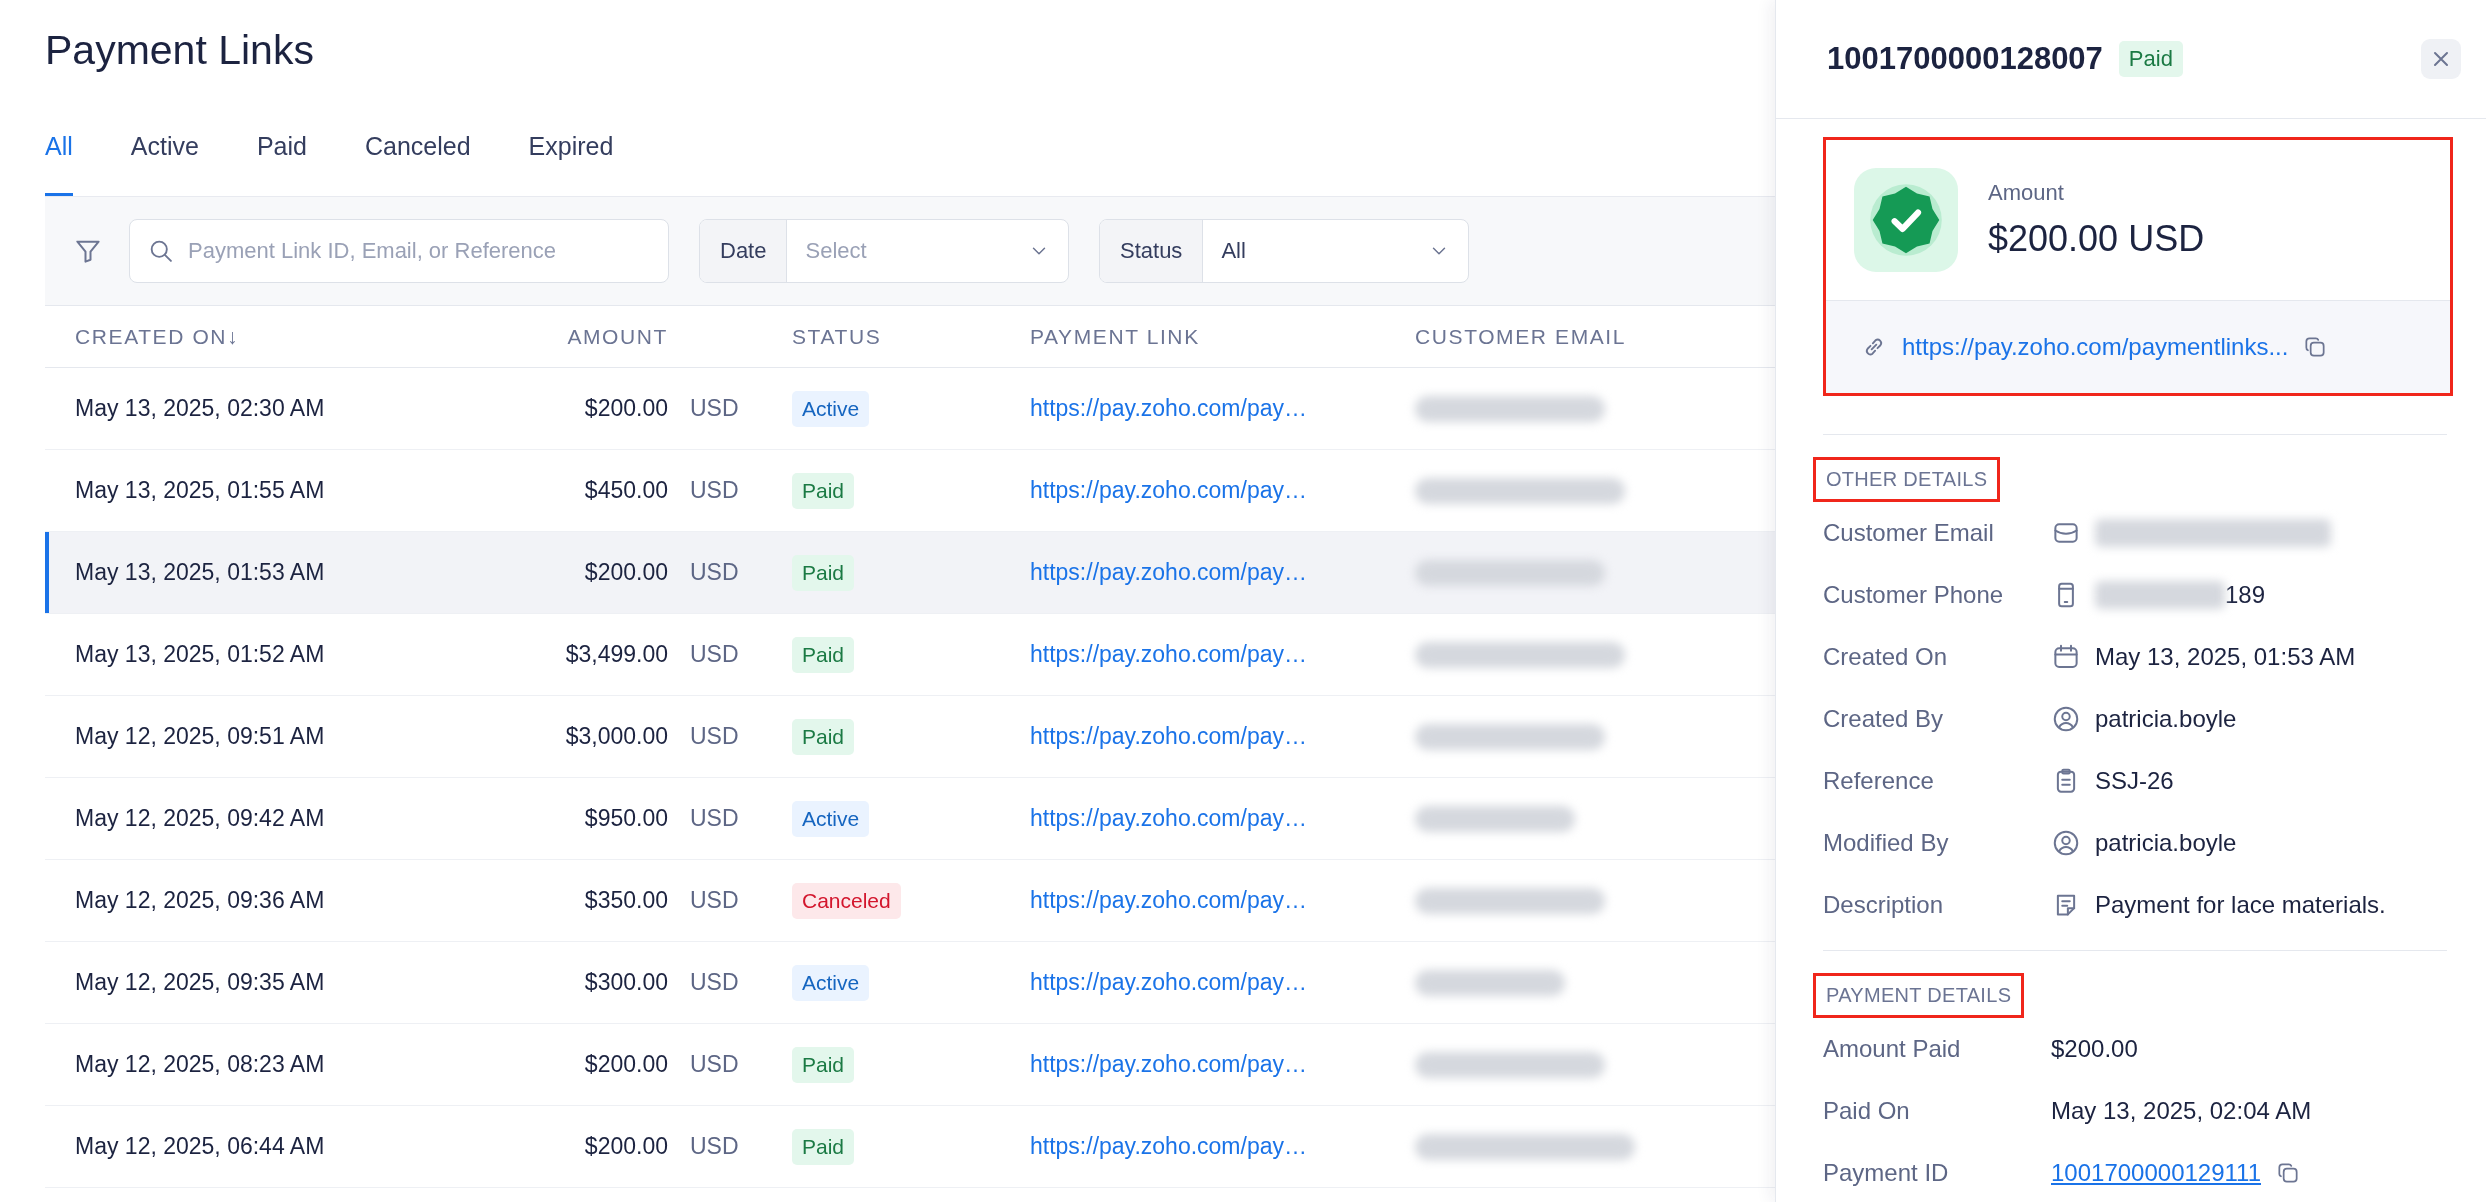 This screenshot has height=1202, width=2486. Describe the element at coordinates (1886, 657) in the screenshot. I see `field-label: Created On` at that location.